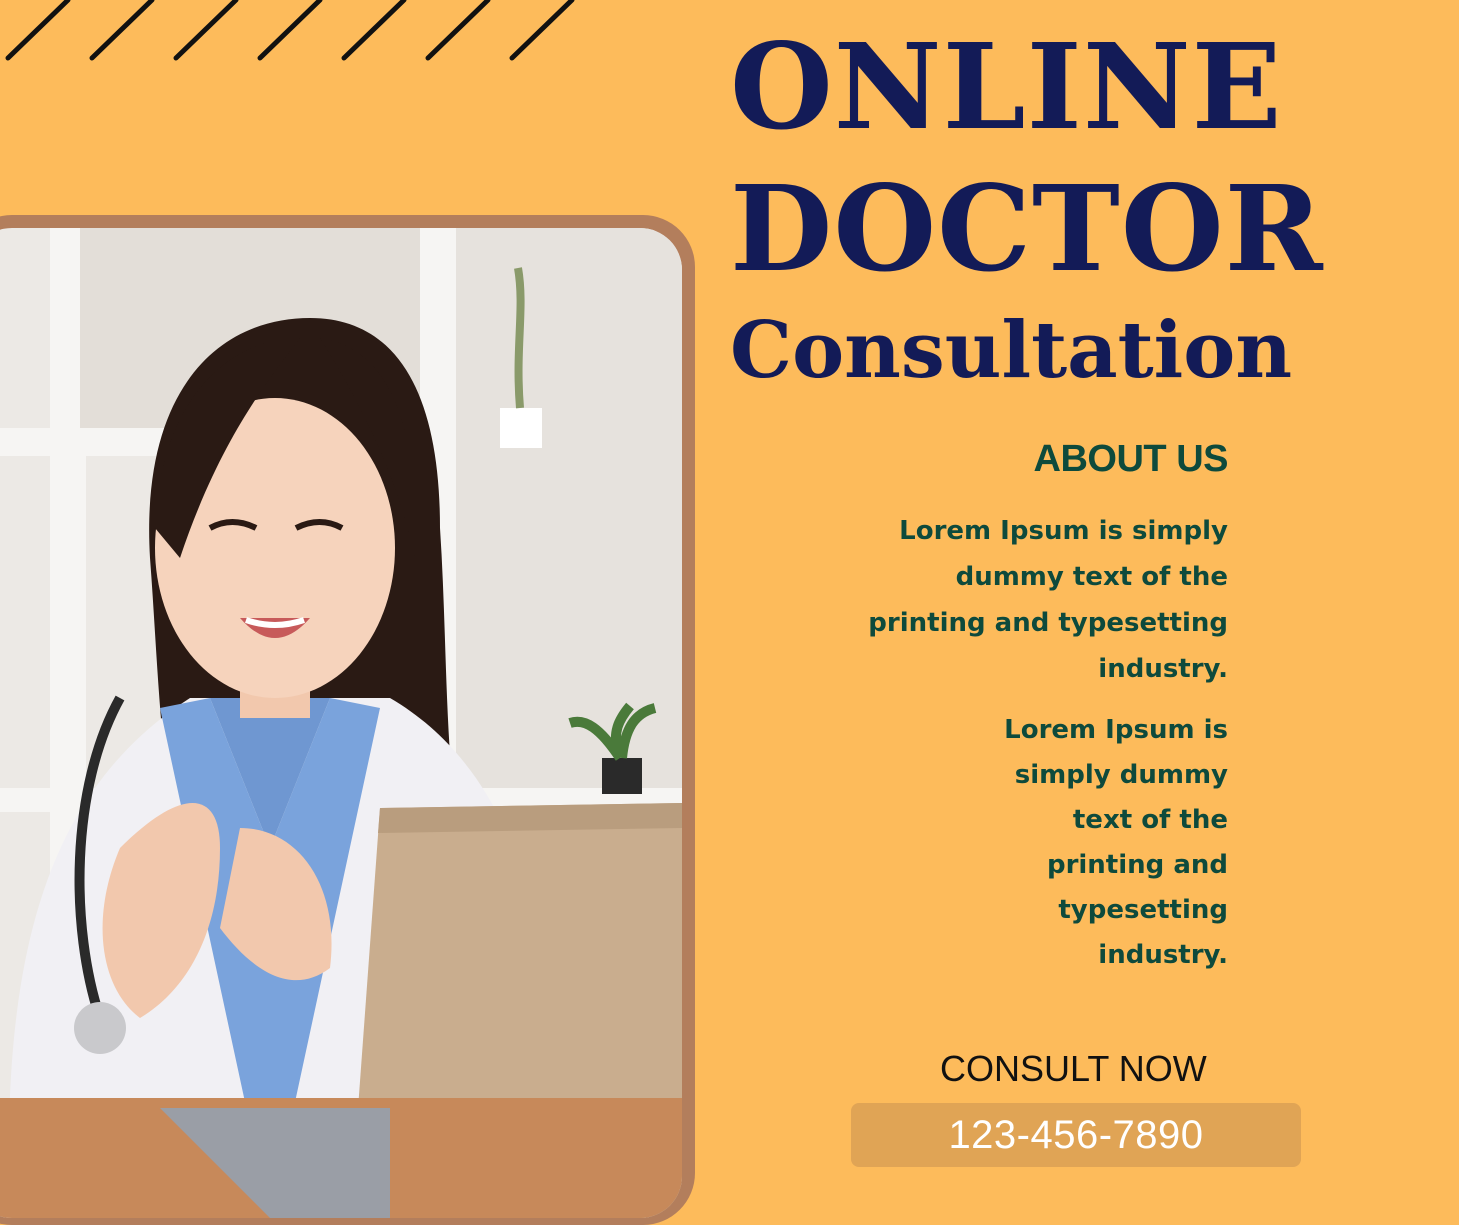 This screenshot has width=1459, height=1225. Describe the element at coordinates (1076, 1135) in the screenshot. I see `phone-number-button: 123-456-7890` at that location.